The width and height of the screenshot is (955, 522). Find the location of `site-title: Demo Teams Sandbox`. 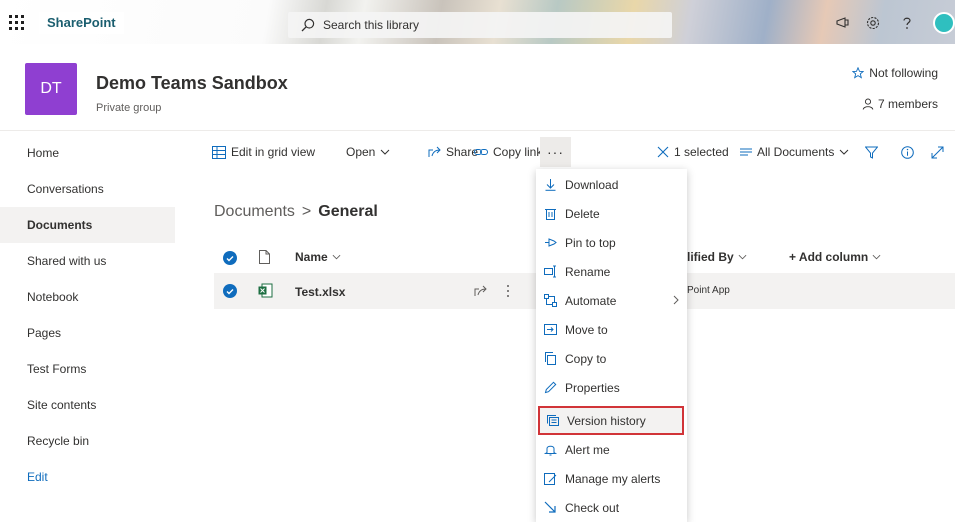

site-title: Demo Teams Sandbox is located at coordinates (192, 83).